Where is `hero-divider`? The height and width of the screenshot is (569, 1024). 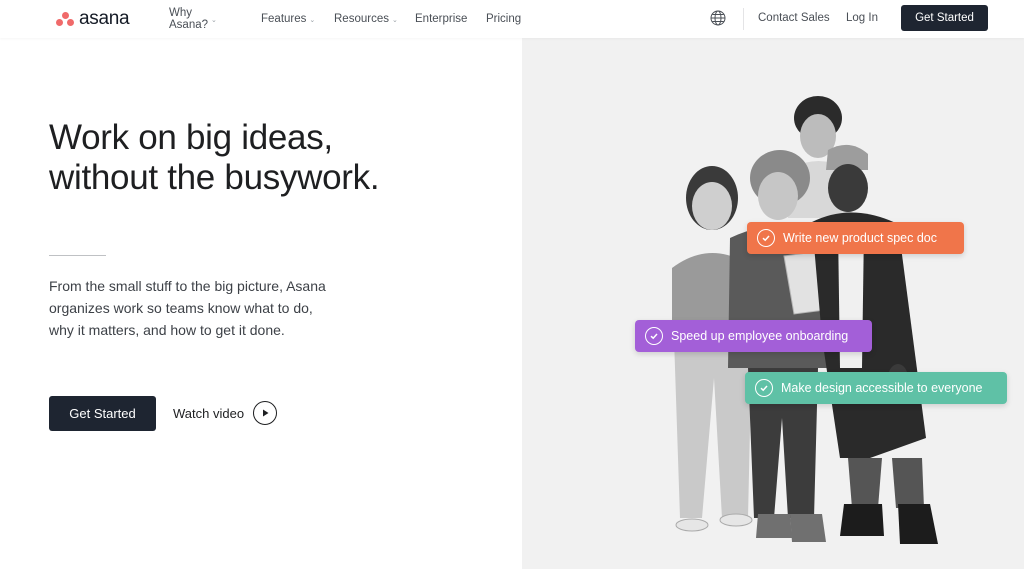
hero-divider is located at coordinates (77, 255).